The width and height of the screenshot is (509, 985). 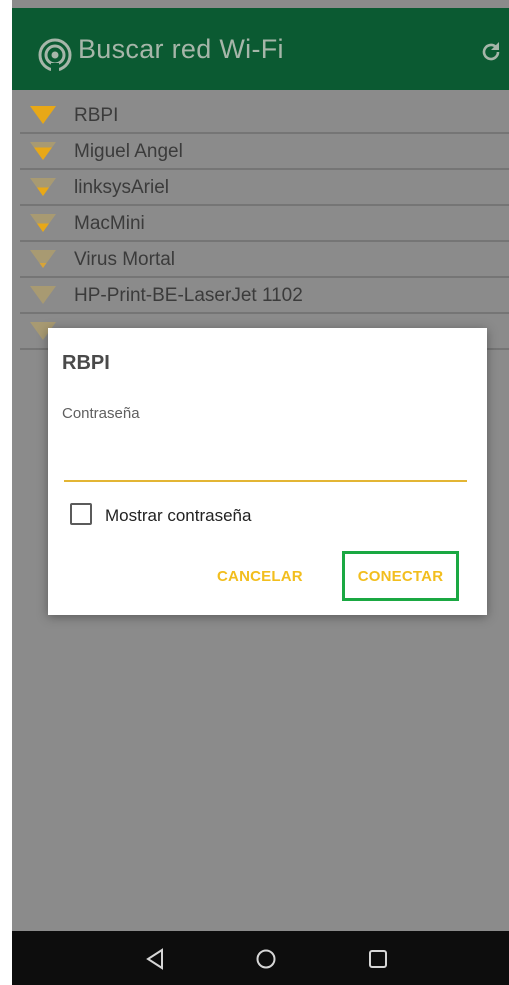 What do you see at coordinates (155, 959) in the screenshot?
I see `back-triangle-icon` at bounding box center [155, 959].